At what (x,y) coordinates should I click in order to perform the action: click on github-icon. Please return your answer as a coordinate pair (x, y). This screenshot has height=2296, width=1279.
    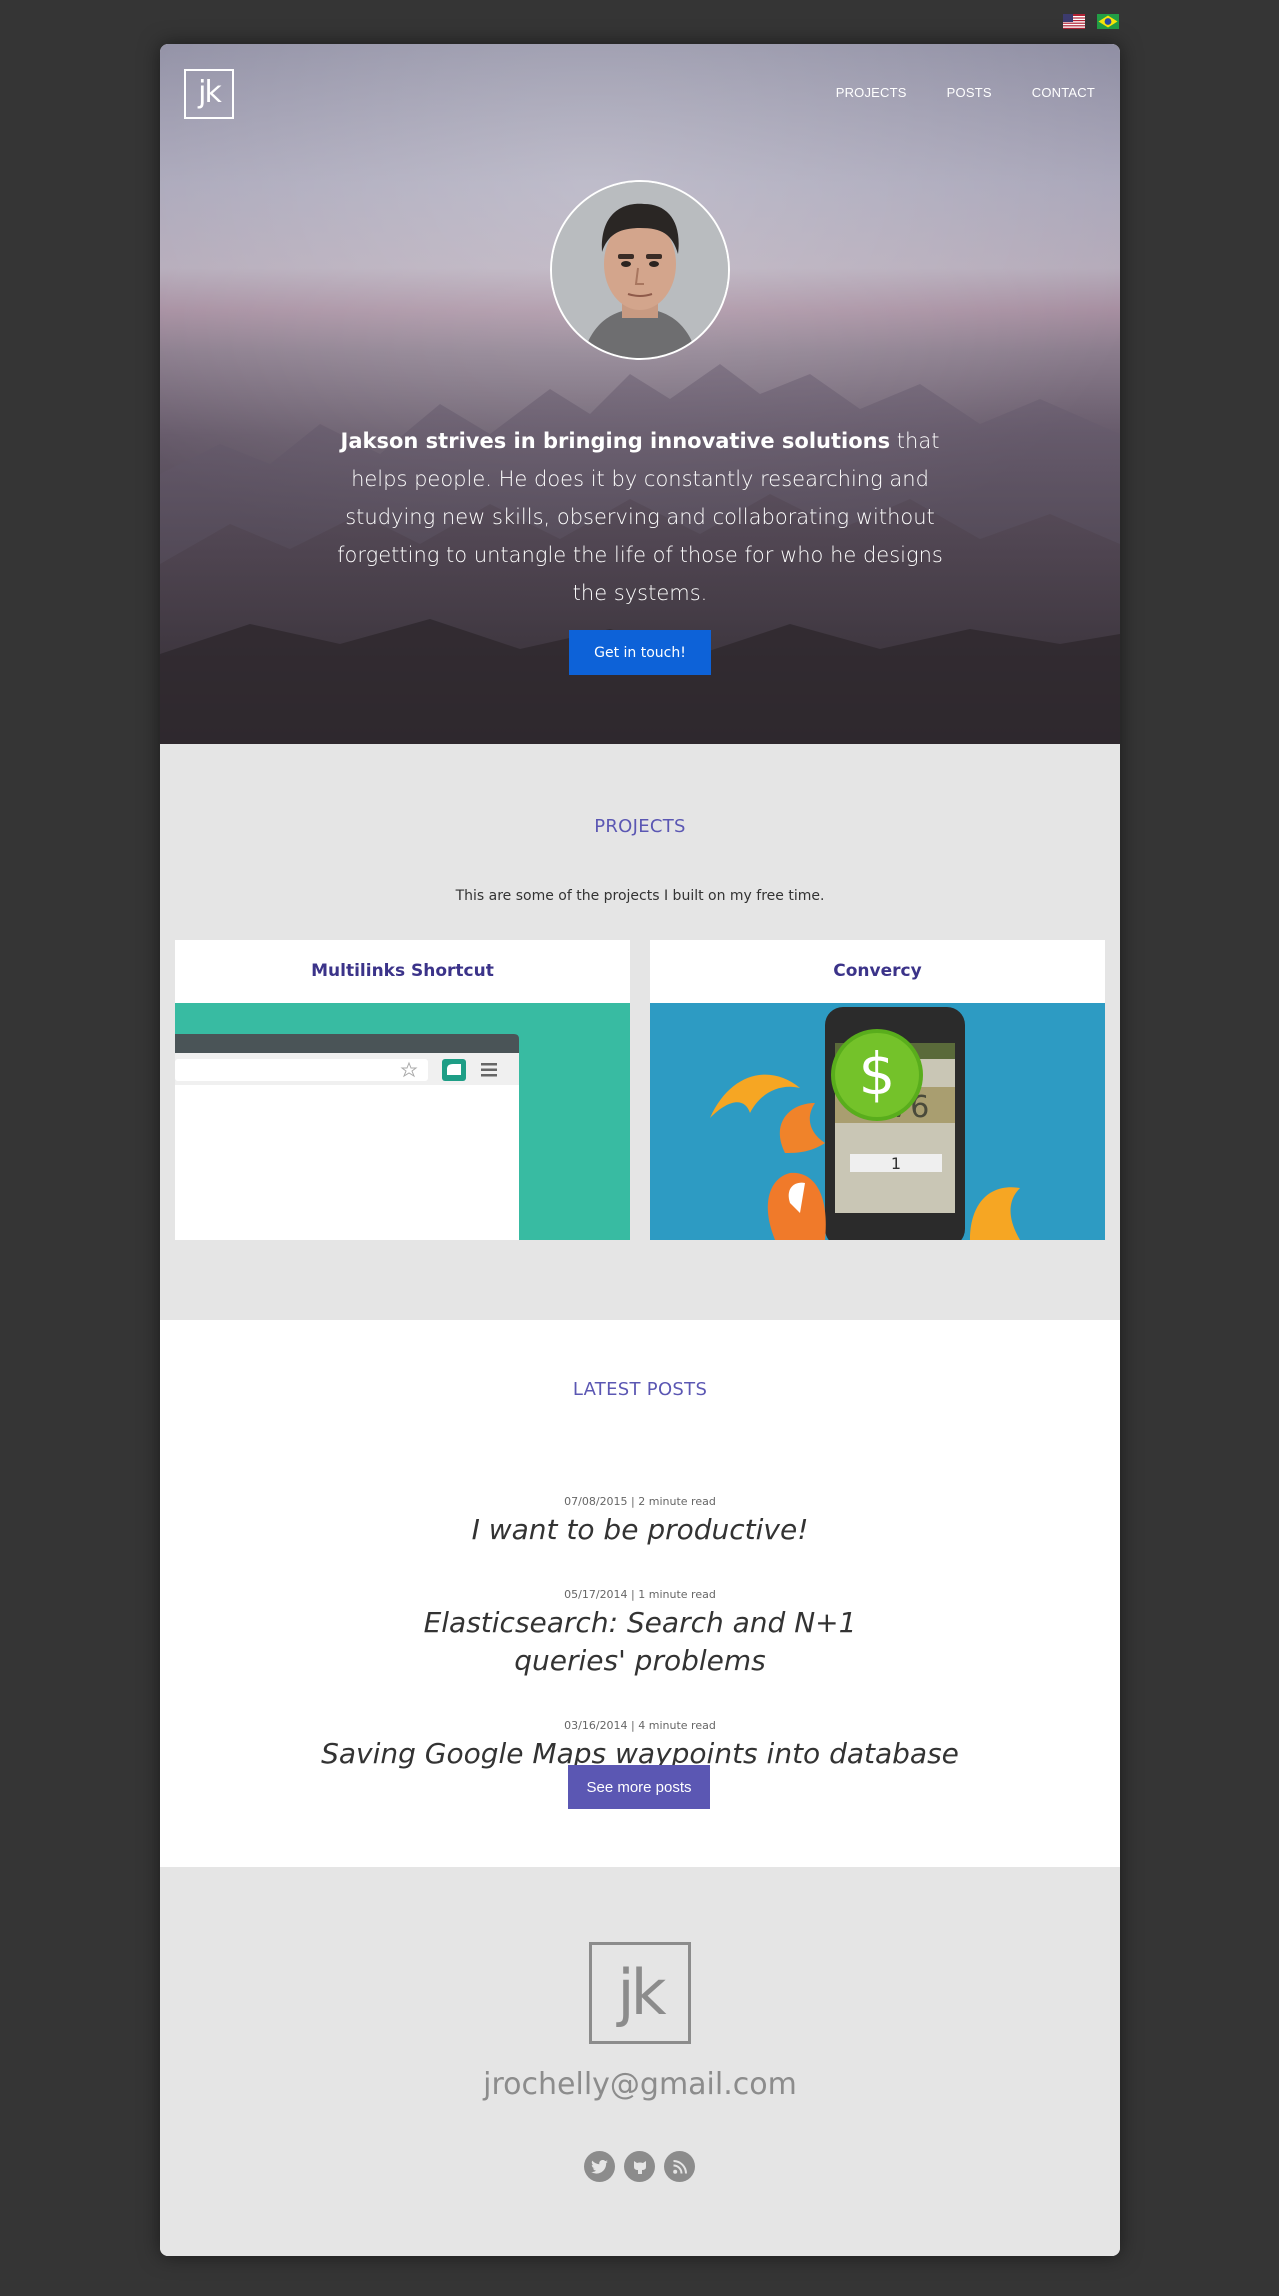
    Looking at the image, I should click on (639, 2166).